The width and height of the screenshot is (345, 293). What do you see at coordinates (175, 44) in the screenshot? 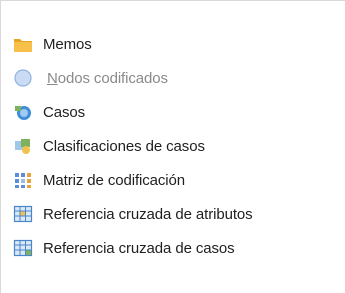
I see `menu-item-memos: Memos` at bounding box center [175, 44].